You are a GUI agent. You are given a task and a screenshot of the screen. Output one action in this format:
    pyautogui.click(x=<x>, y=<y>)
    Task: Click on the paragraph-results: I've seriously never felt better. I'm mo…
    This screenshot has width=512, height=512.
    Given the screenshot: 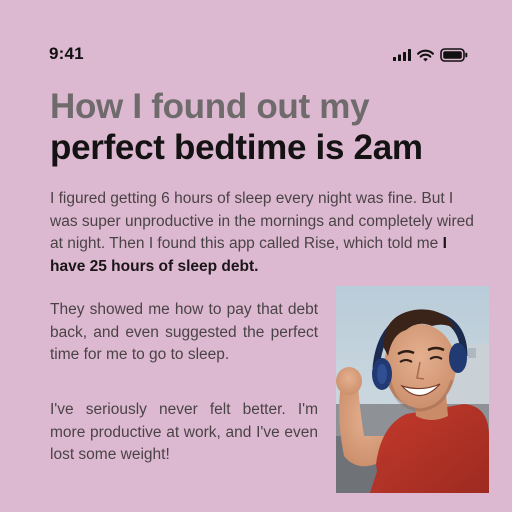 What is the action you would take?
    pyautogui.click(x=184, y=432)
    